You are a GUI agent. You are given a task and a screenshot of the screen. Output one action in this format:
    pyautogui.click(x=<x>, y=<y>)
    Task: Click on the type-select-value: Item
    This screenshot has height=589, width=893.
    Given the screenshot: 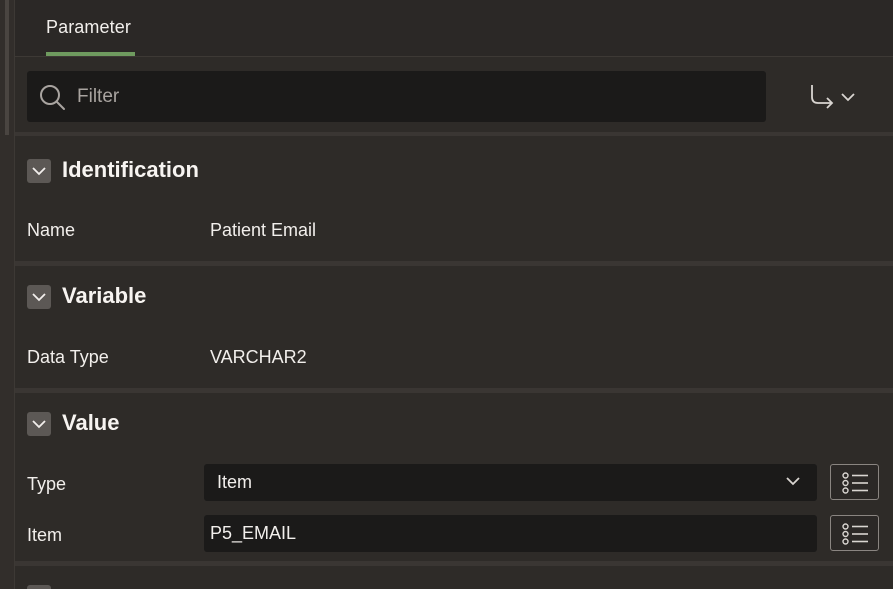 What is the action you would take?
    pyautogui.click(x=235, y=482)
    